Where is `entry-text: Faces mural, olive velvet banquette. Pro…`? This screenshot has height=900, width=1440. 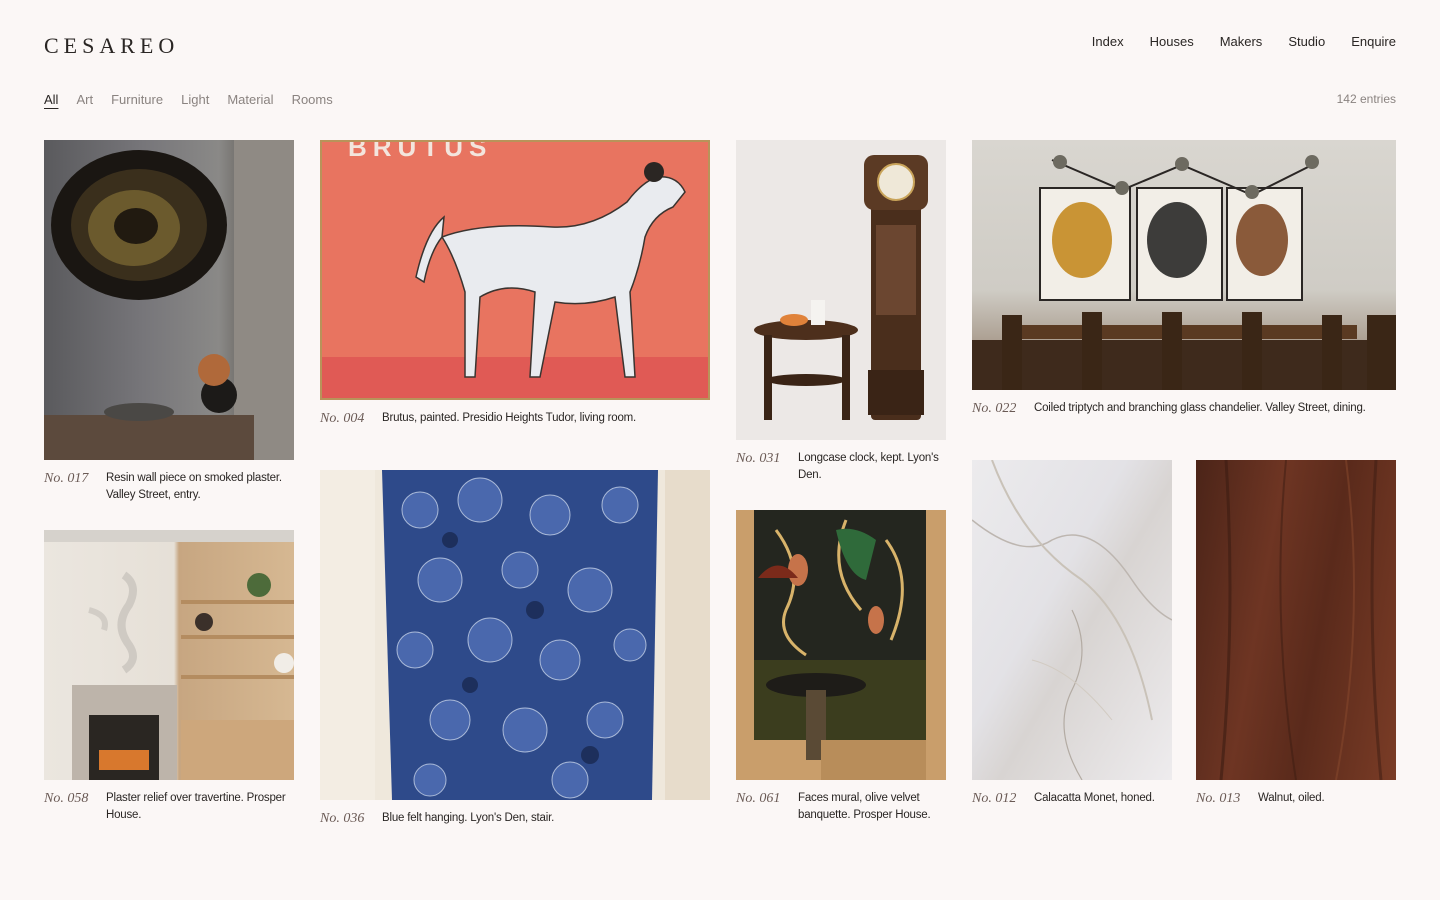
entry-text: Faces mural, olive velvet banquette. Pro… is located at coordinates (864, 806).